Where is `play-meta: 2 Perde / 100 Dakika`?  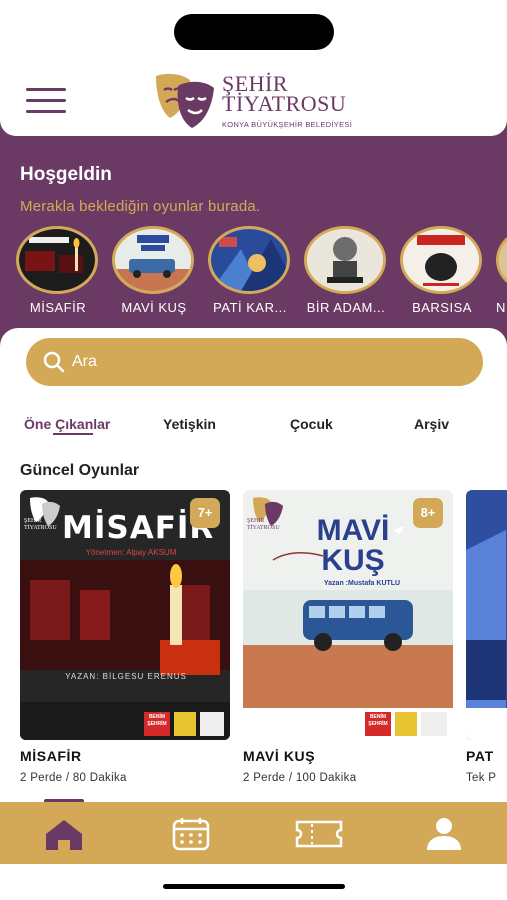
play-meta: 2 Perde / 100 Dakika is located at coordinates (300, 778).